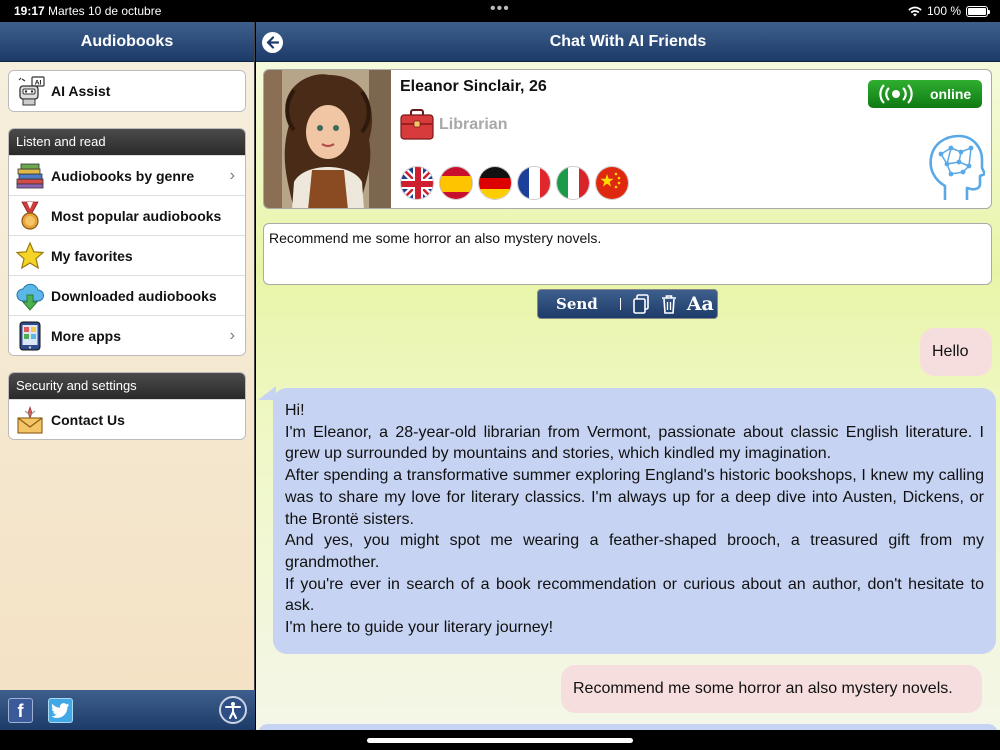 The width and height of the screenshot is (1000, 750). What do you see at coordinates (30, 254) in the screenshot?
I see `star-icon` at bounding box center [30, 254].